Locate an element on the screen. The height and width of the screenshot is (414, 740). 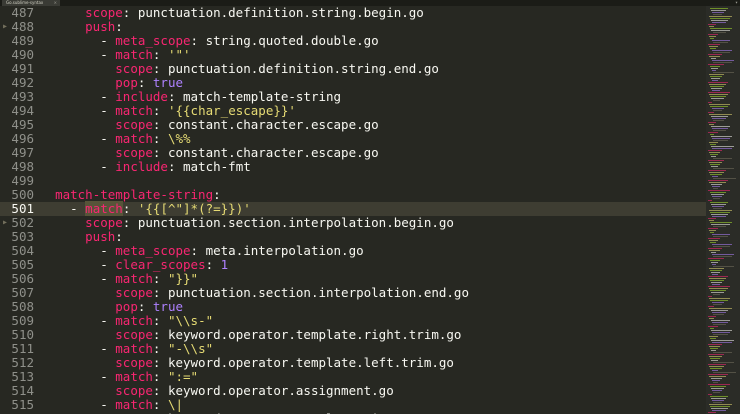
code-line: - meta_scope: string.quoted.double.go is located at coordinates (209, 41).